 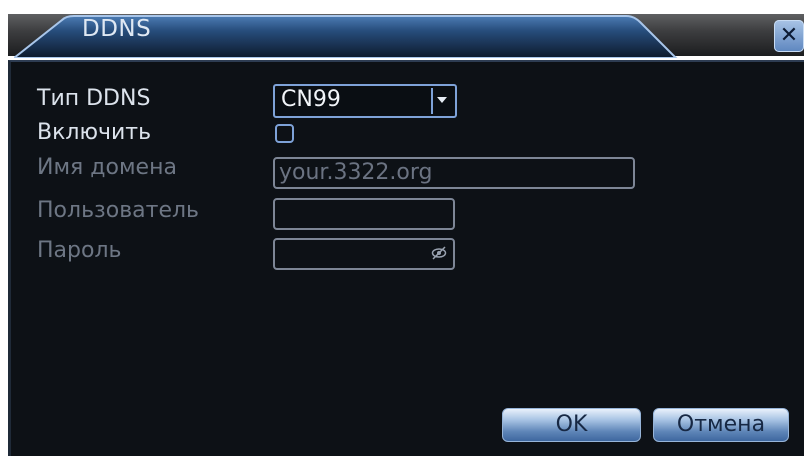 I want to click on title-bar: DDNS ✕, so click(x=402, y=32).